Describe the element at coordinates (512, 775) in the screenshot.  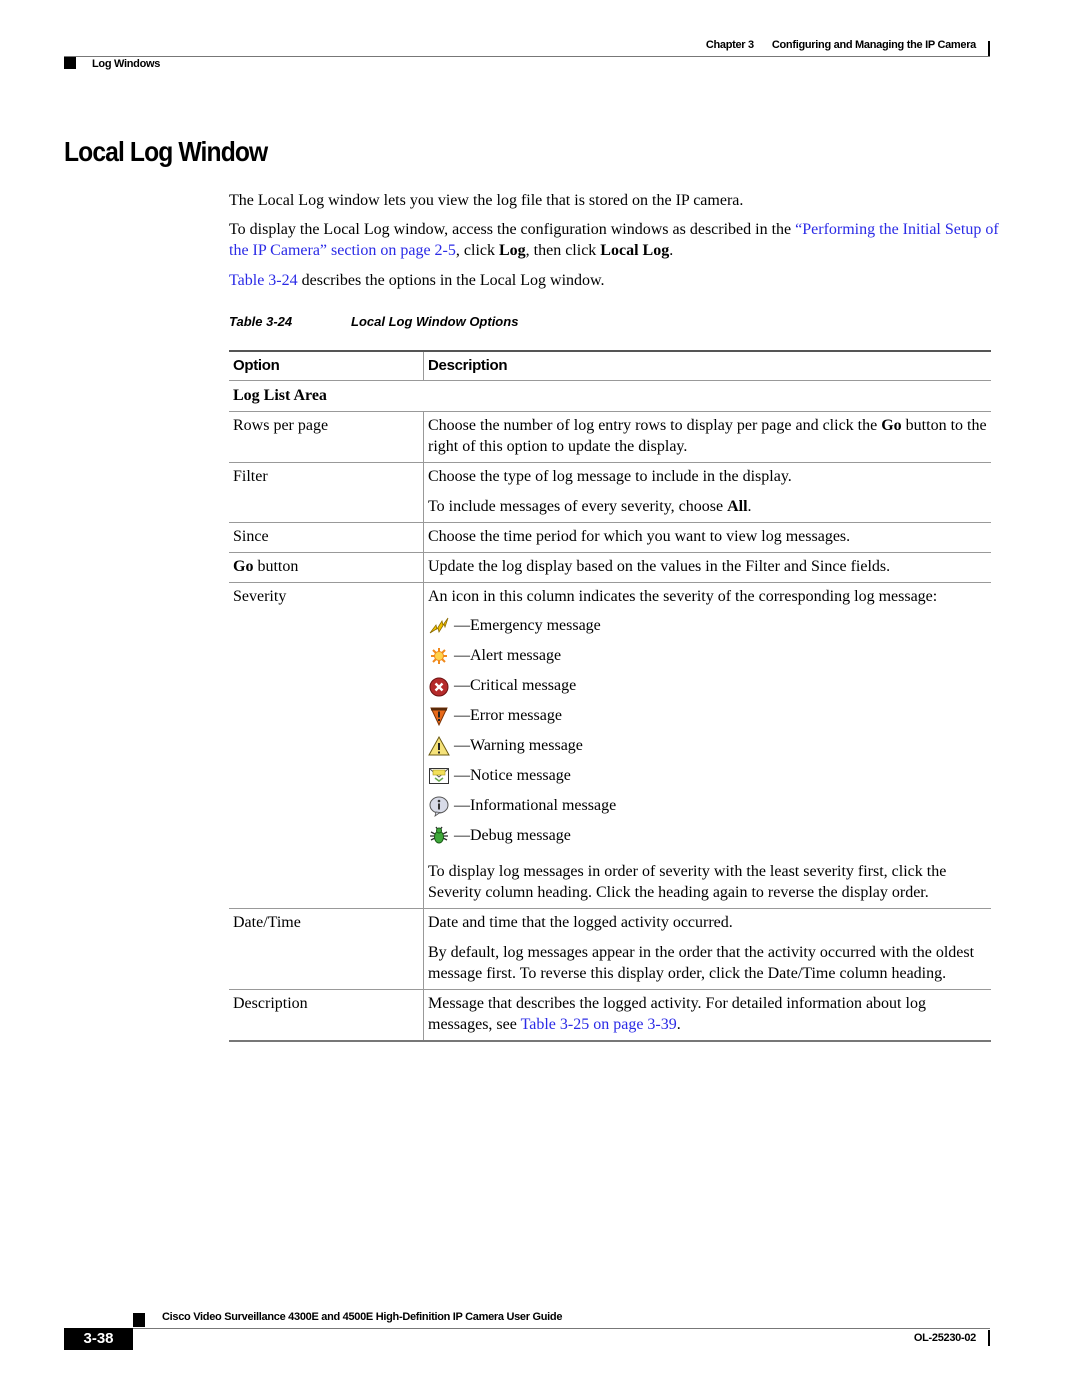
I see `severity-label: —Notice message` at that location.